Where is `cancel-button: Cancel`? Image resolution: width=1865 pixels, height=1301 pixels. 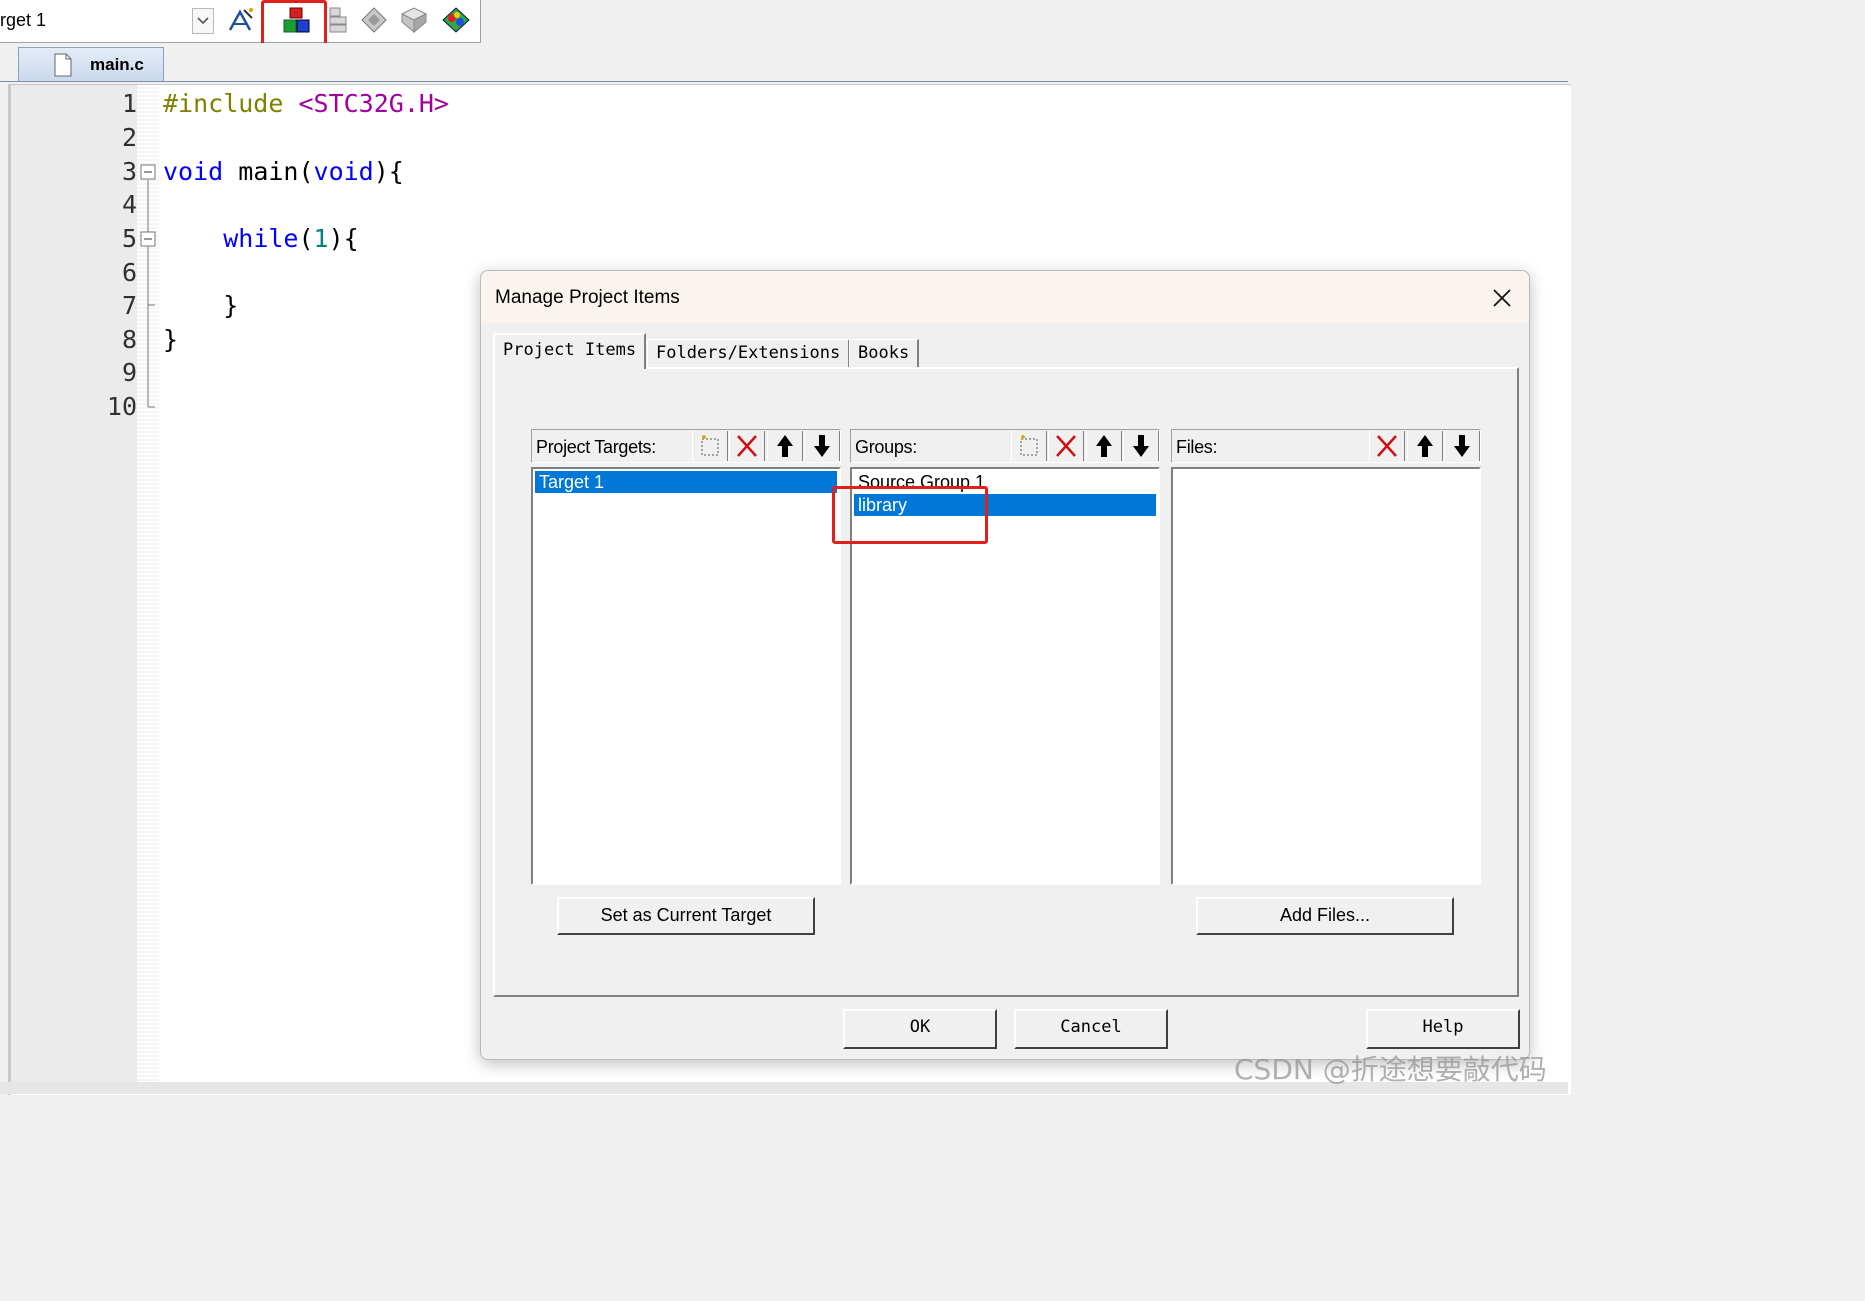
cancel-button: Cancel is located at coordinates (1091, 1029).